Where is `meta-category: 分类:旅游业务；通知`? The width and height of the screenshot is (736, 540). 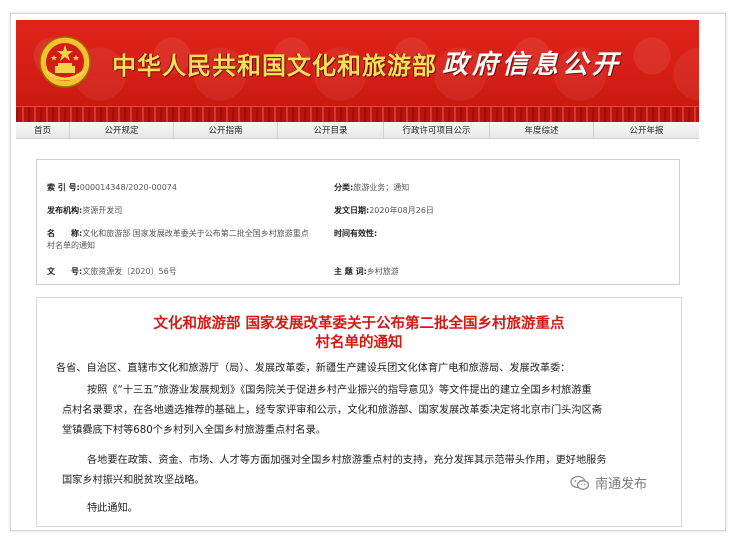
meta-category: 分类:旅游业务；通知 is located at coordinates (371, 188).